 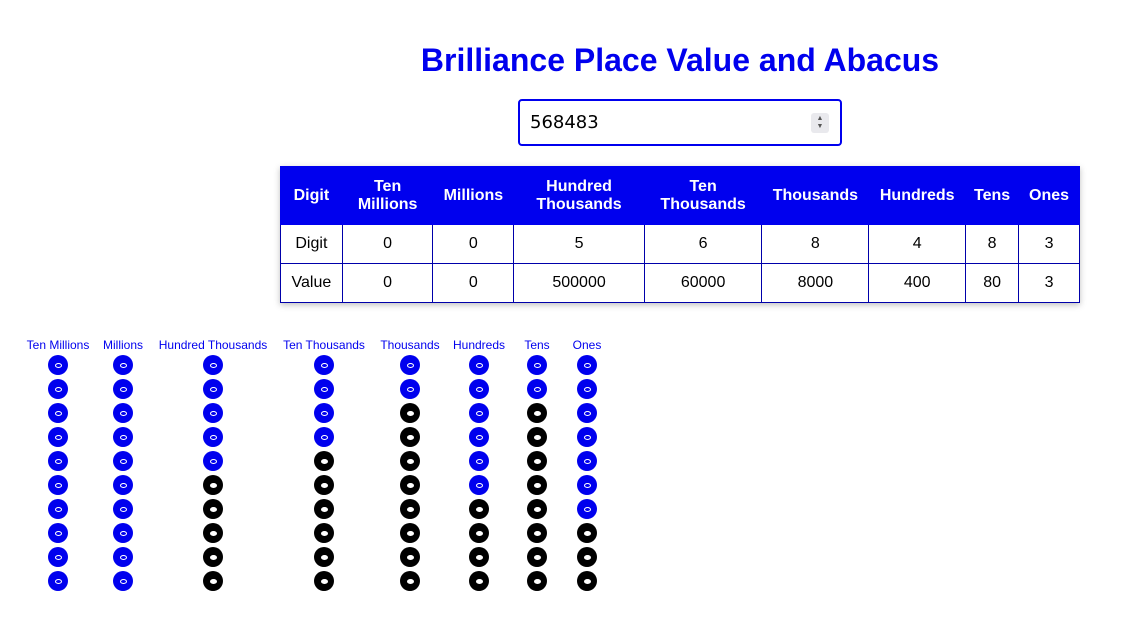 I want to click on number-spinner: ▲ ▼, so click(x=820, y=123).